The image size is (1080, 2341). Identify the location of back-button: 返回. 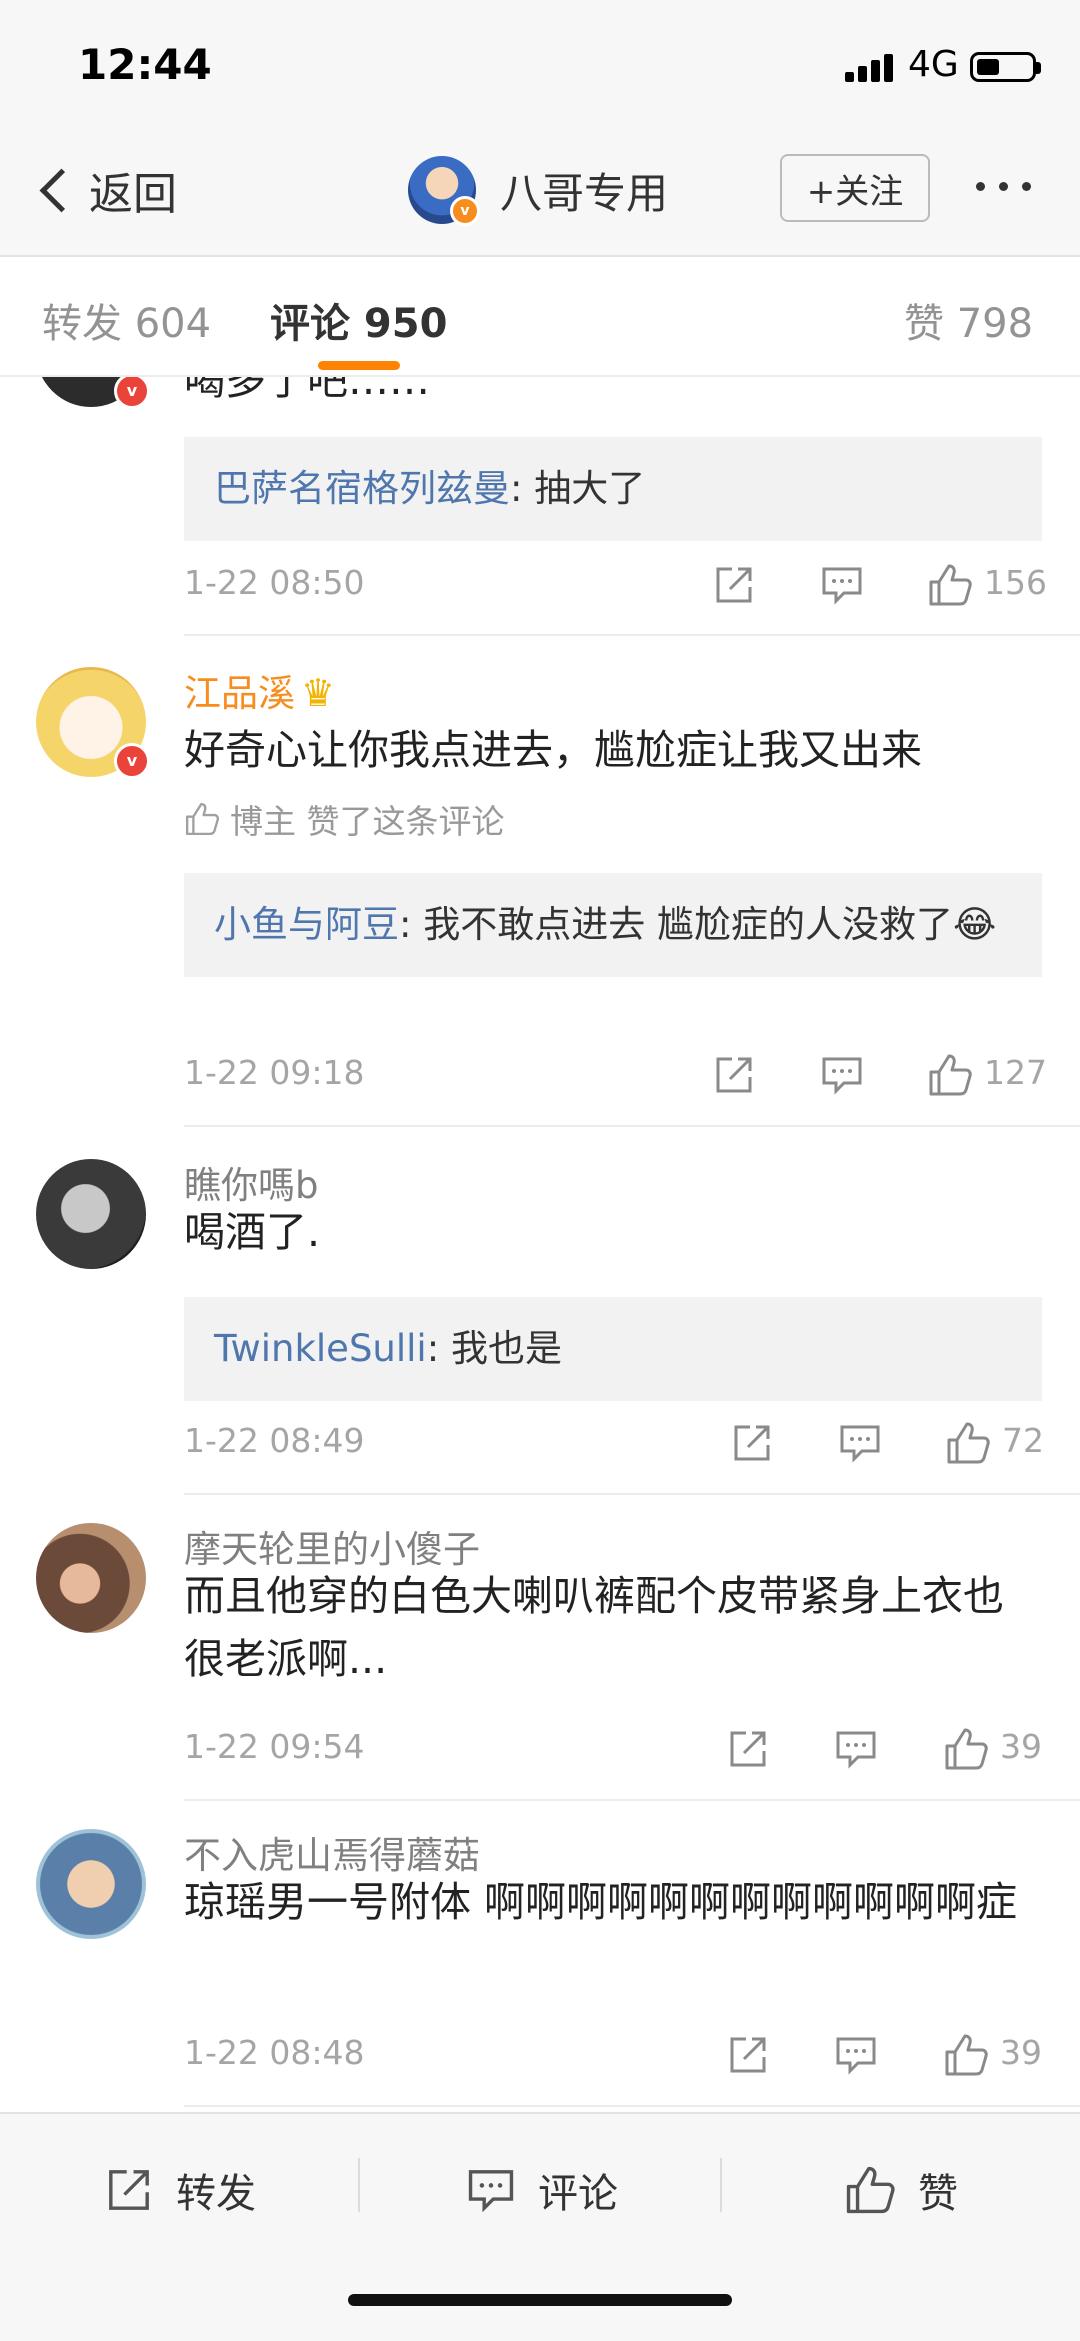
(104, 190).